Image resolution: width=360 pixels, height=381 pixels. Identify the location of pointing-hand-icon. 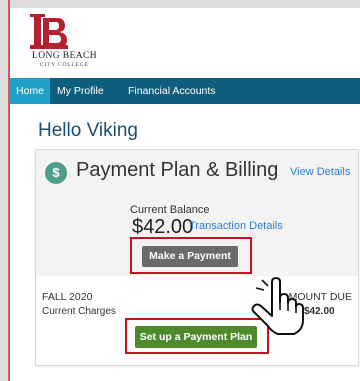
(277, 305).